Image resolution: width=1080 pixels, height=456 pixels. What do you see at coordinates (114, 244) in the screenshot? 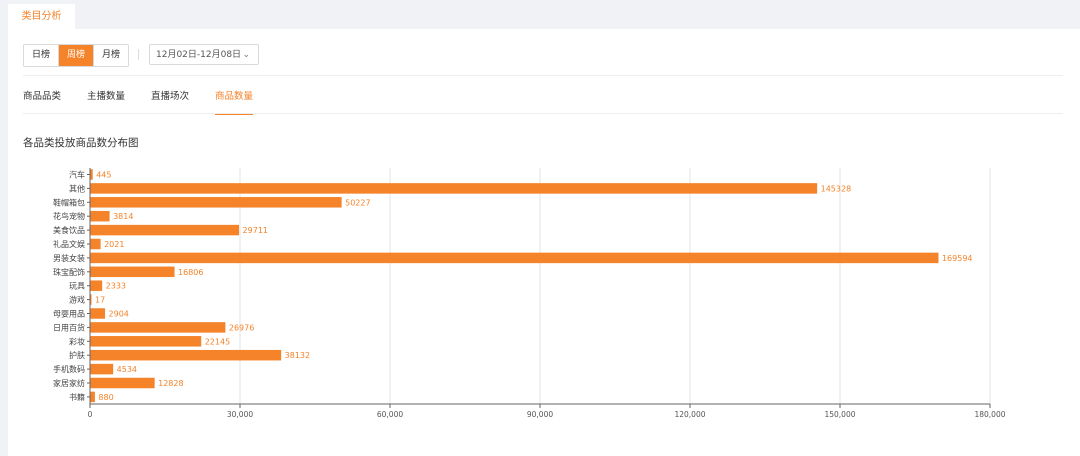
I see `data-label: 2021` at bounding box center [114, 244].